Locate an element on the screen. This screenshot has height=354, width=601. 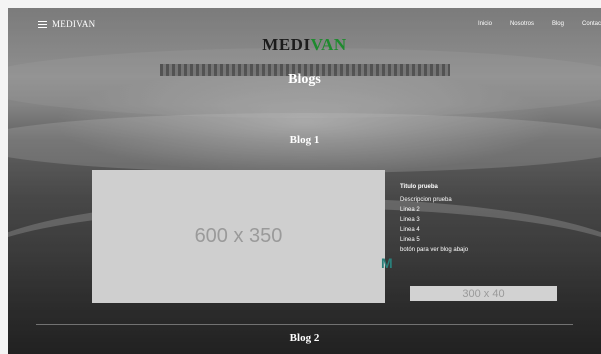
nav-link-blog: Blog is located at coordinates (558, 24).